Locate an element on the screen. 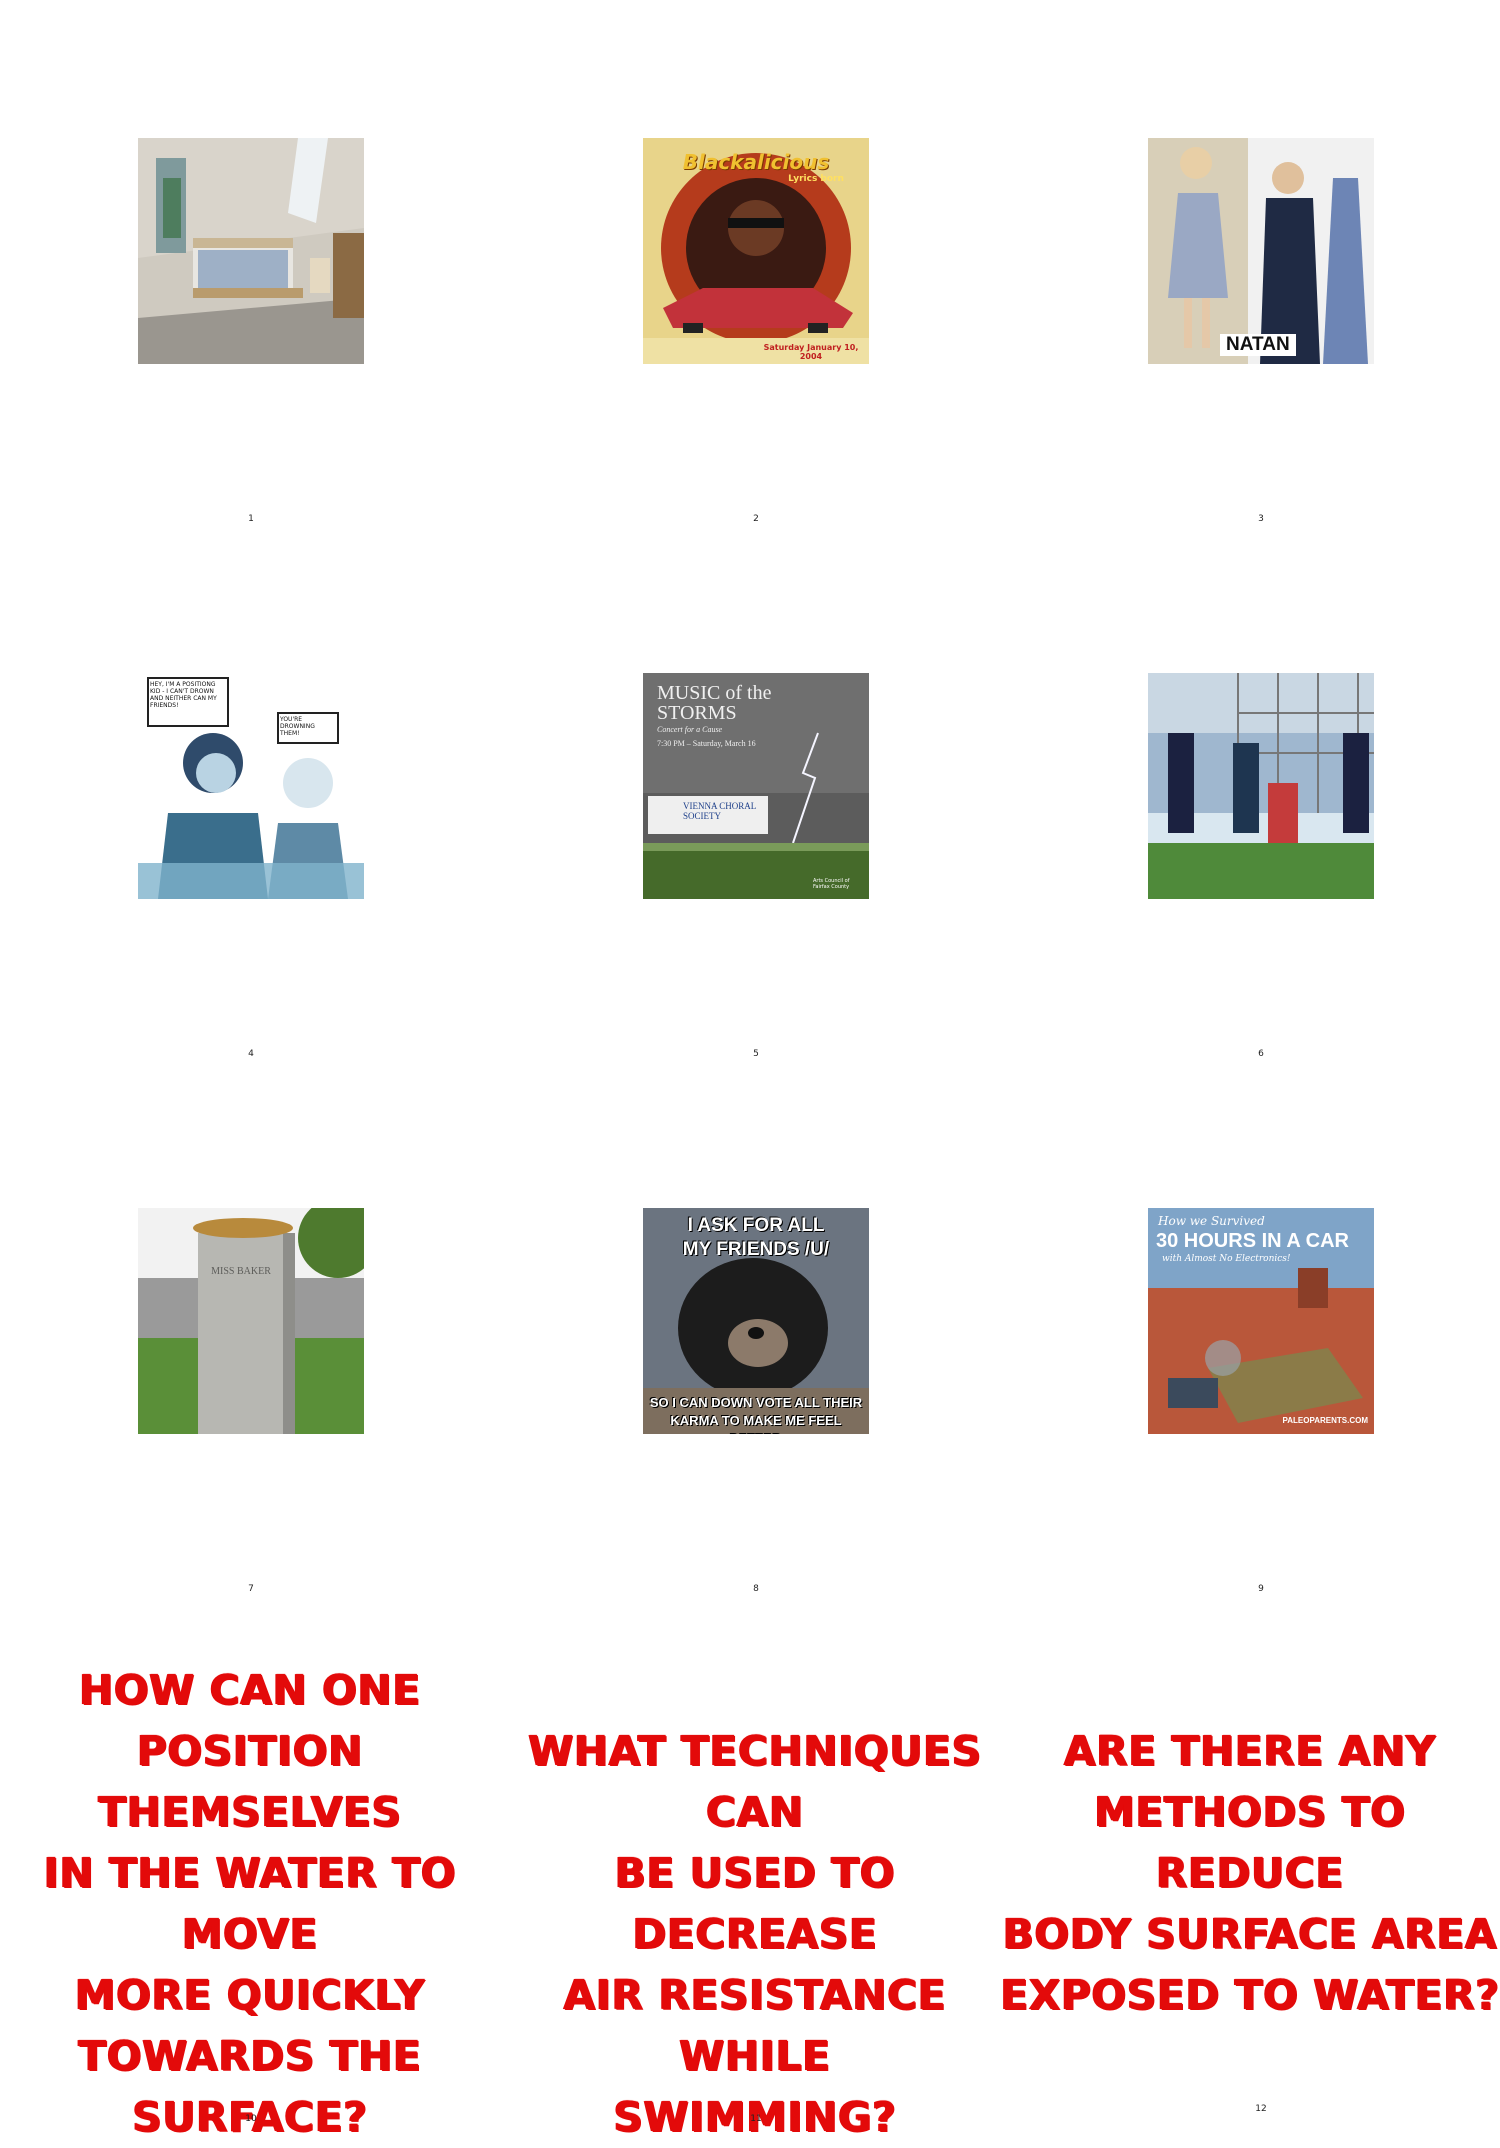 This screenshot has width=1500, height=2148. image-number: 1 is located at coordinates (251, 519).